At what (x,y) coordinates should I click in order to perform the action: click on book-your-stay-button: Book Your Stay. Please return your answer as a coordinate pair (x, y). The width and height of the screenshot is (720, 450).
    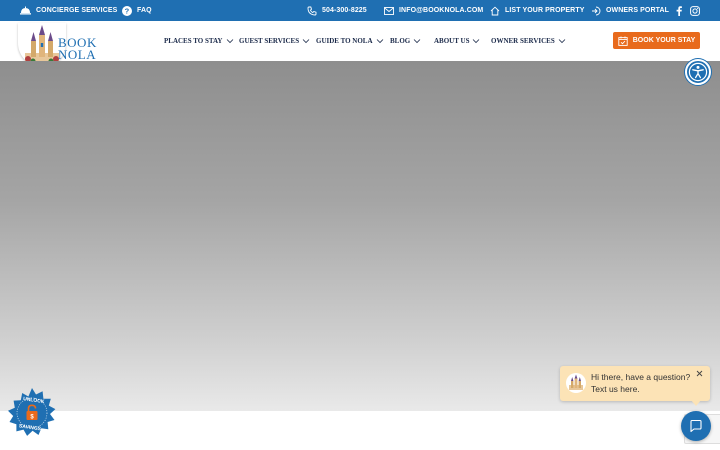
    Looking at the image, I should click on (656, 40).